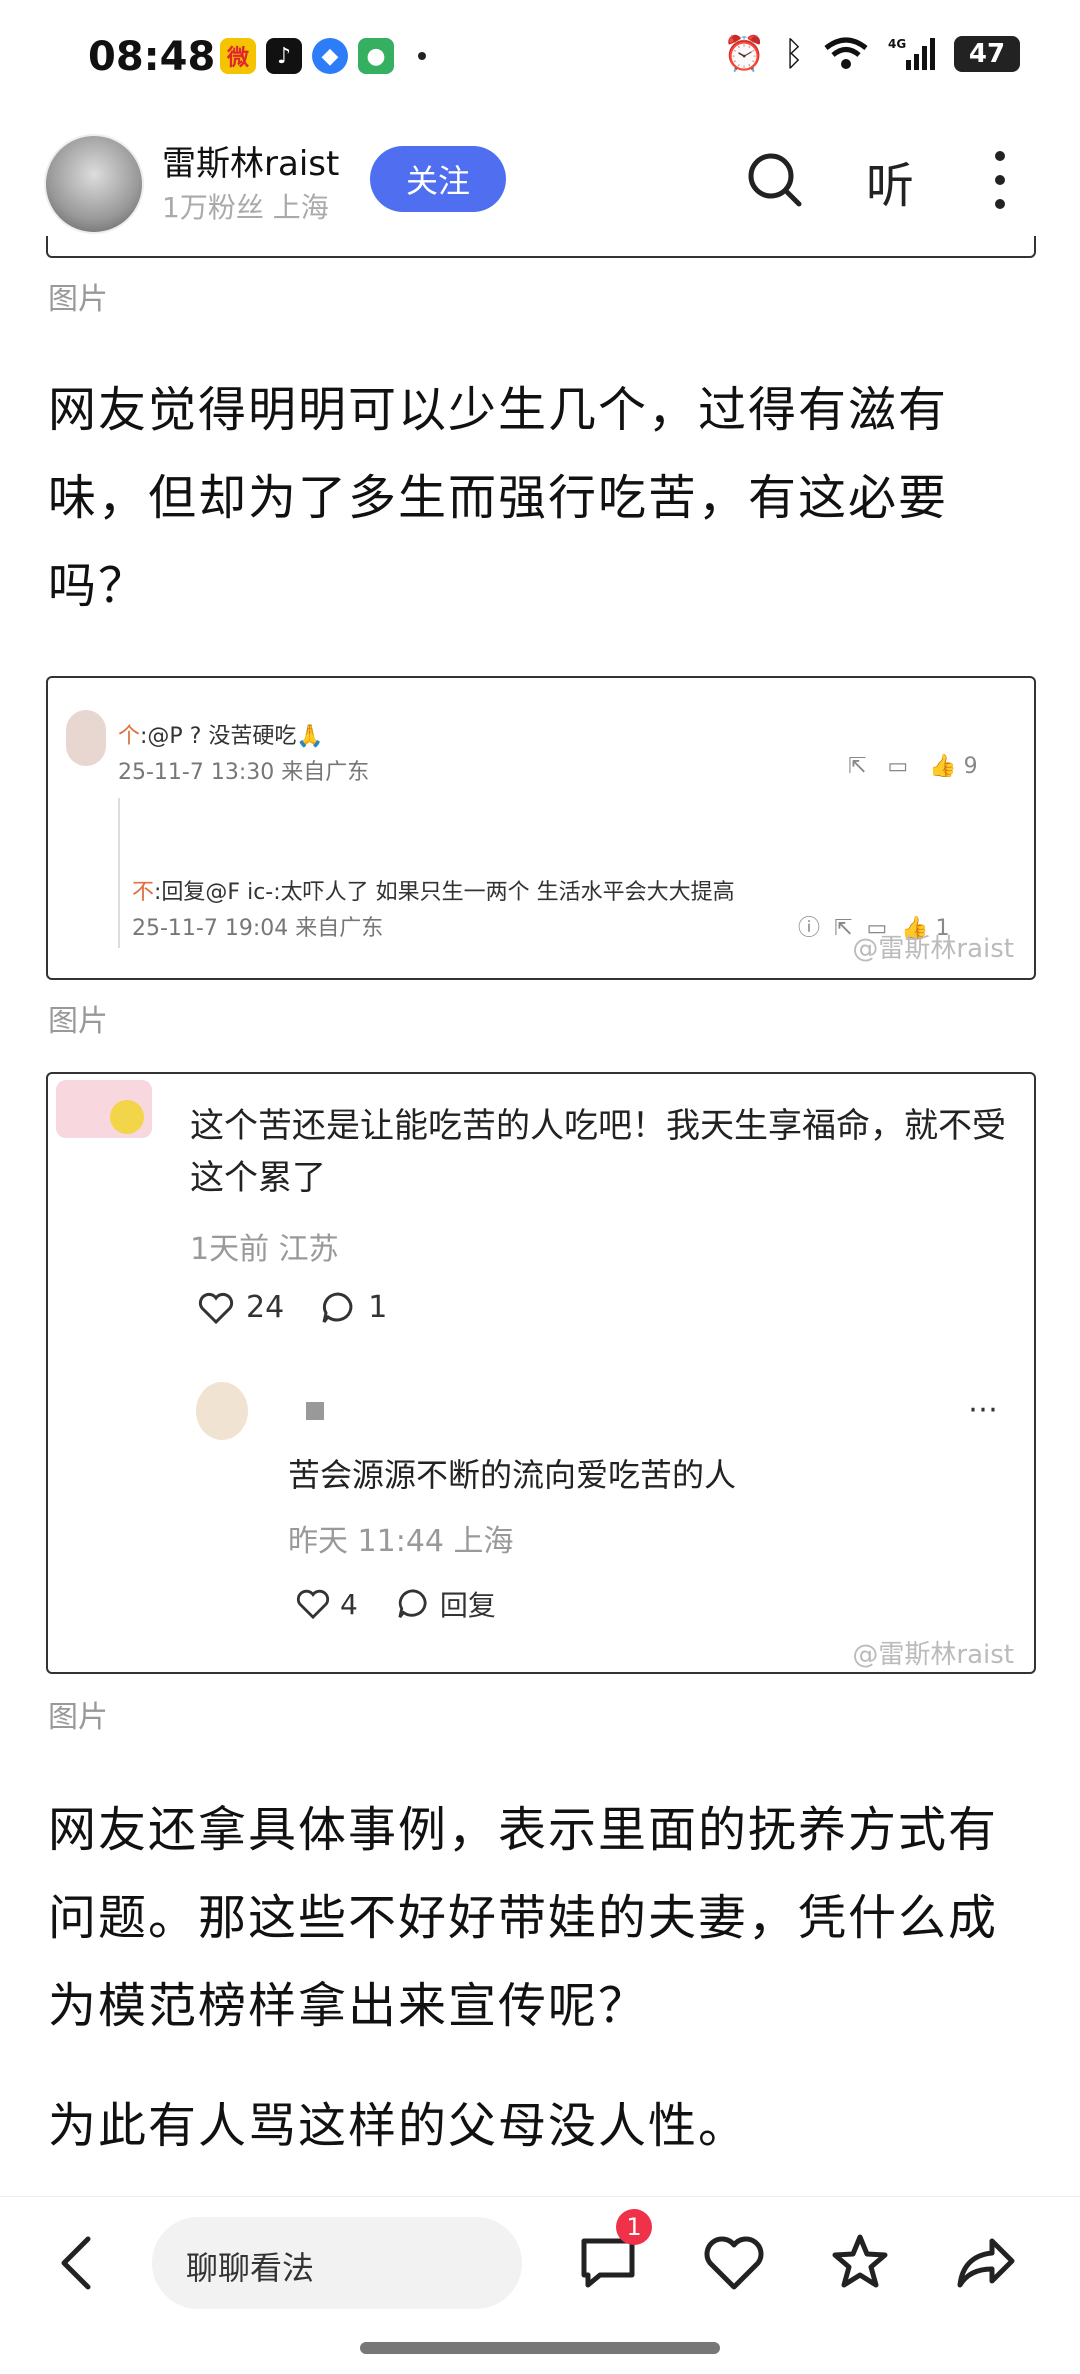 The height and width of the screenshot is (2374, 1080). Describe the element at coordinates (300, 207) in the screenshot. I see `author-location: 上海` at that location.